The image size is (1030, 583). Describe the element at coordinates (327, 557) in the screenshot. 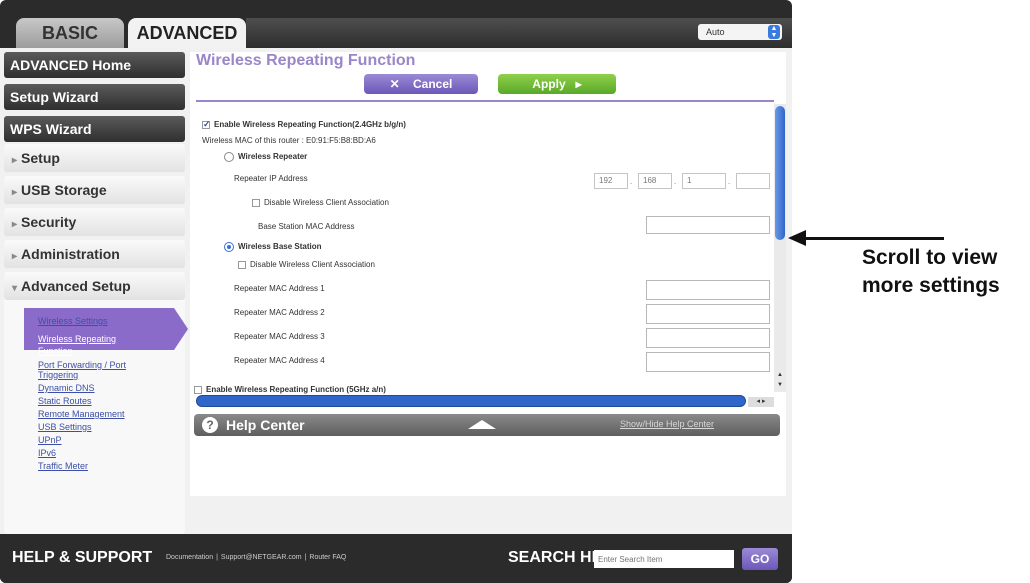

I see `router-faq-link: Router FAQ` at that location.